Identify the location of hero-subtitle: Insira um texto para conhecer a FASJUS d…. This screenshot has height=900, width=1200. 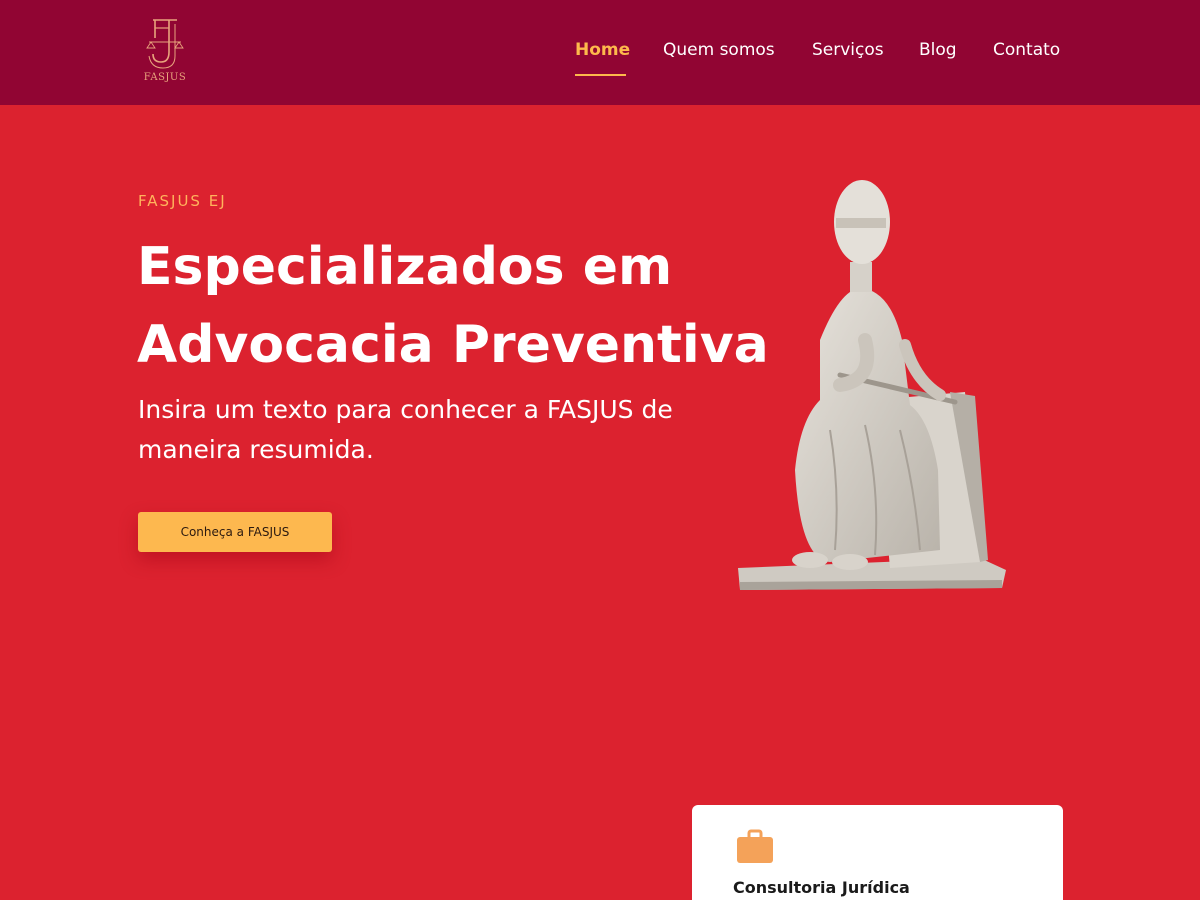
(405, 429).